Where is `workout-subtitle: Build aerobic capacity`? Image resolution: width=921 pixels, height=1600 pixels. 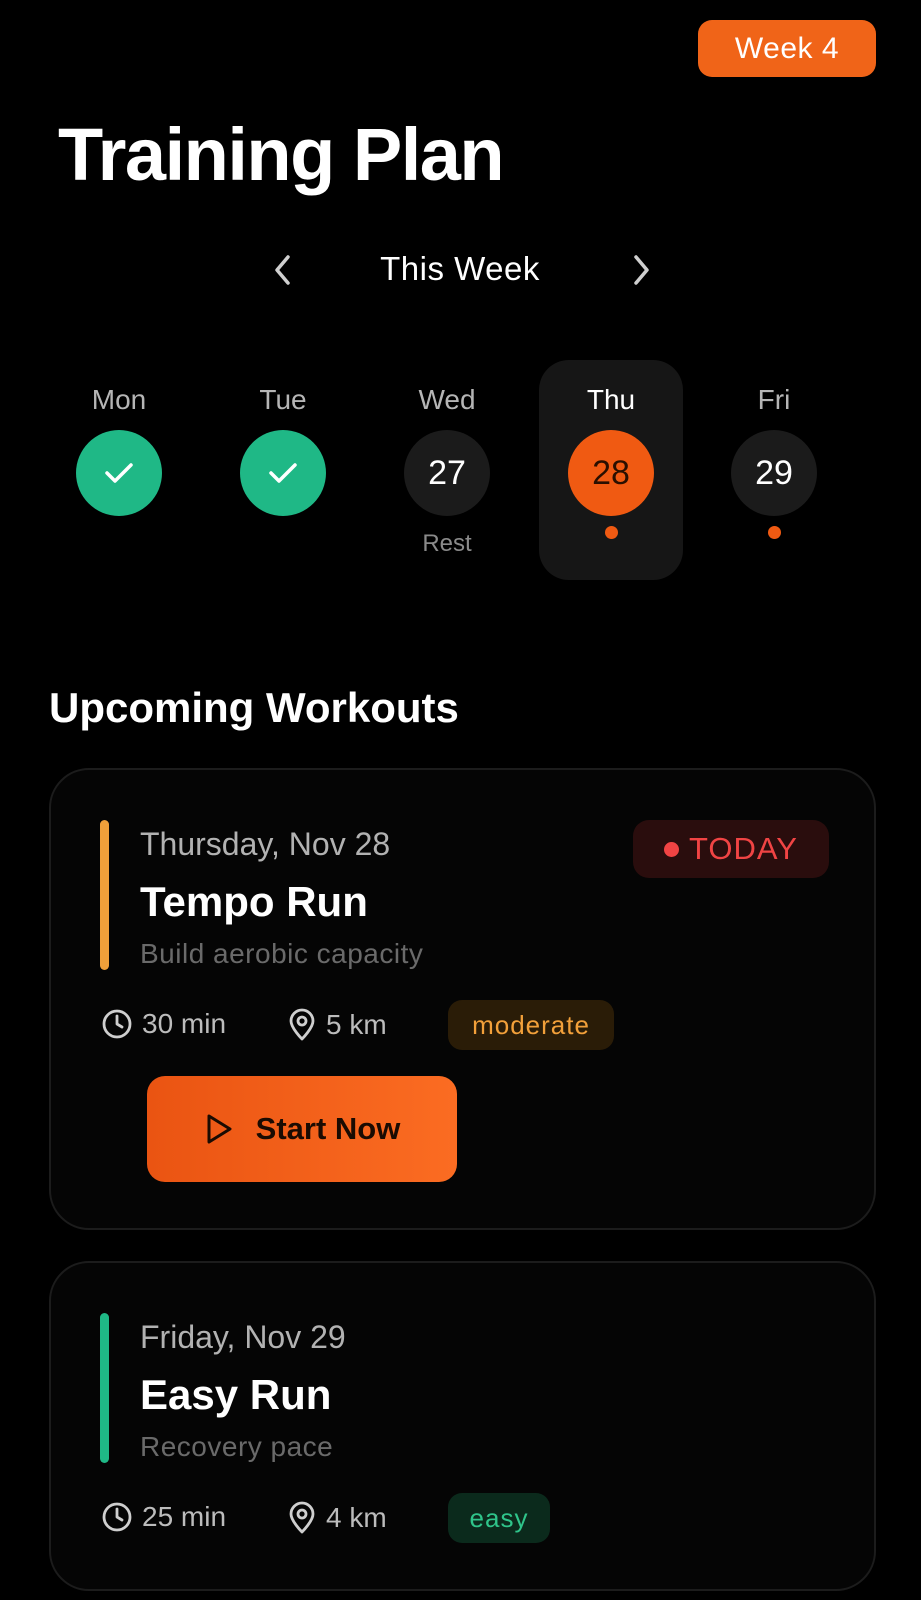 workout-subtitle: Build aerobic capacity is located at coordinates (282, 953).